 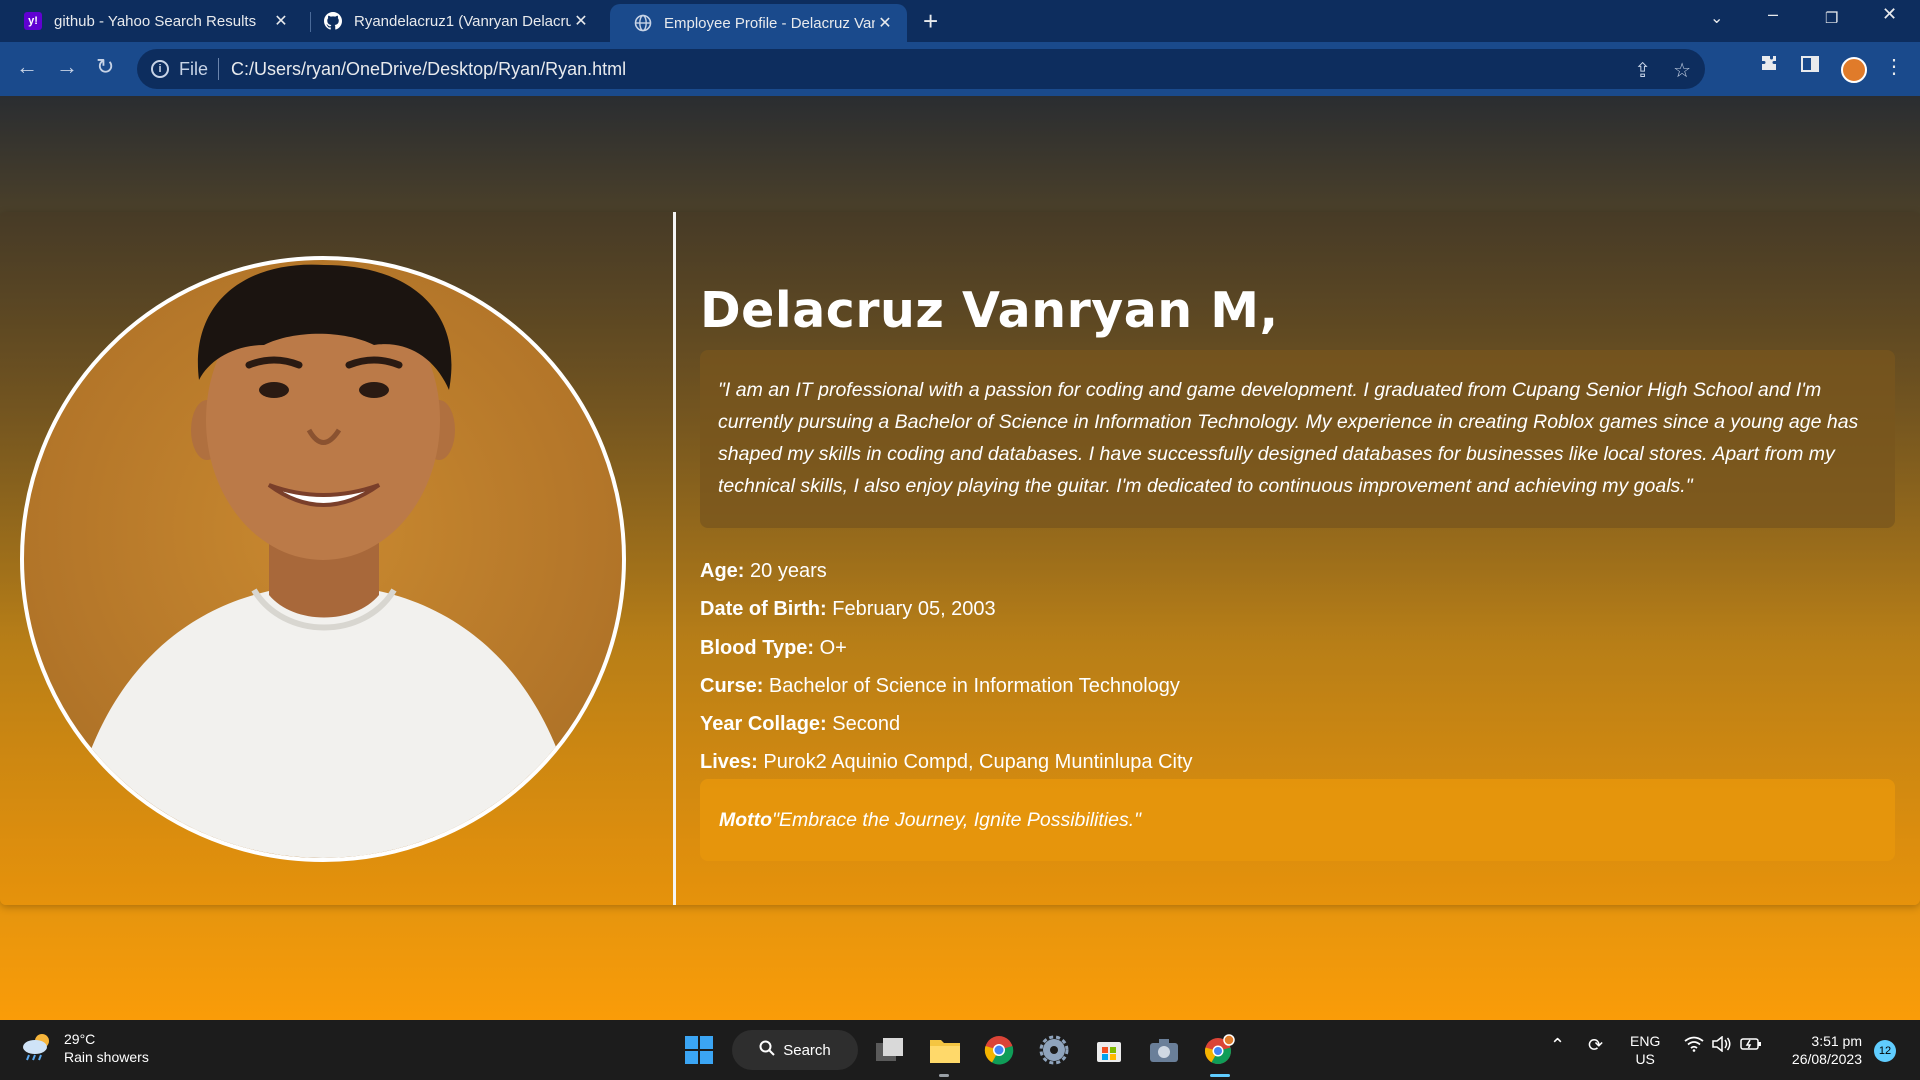 I want to click on site-info-icon: i, so click(x=160, y=69).